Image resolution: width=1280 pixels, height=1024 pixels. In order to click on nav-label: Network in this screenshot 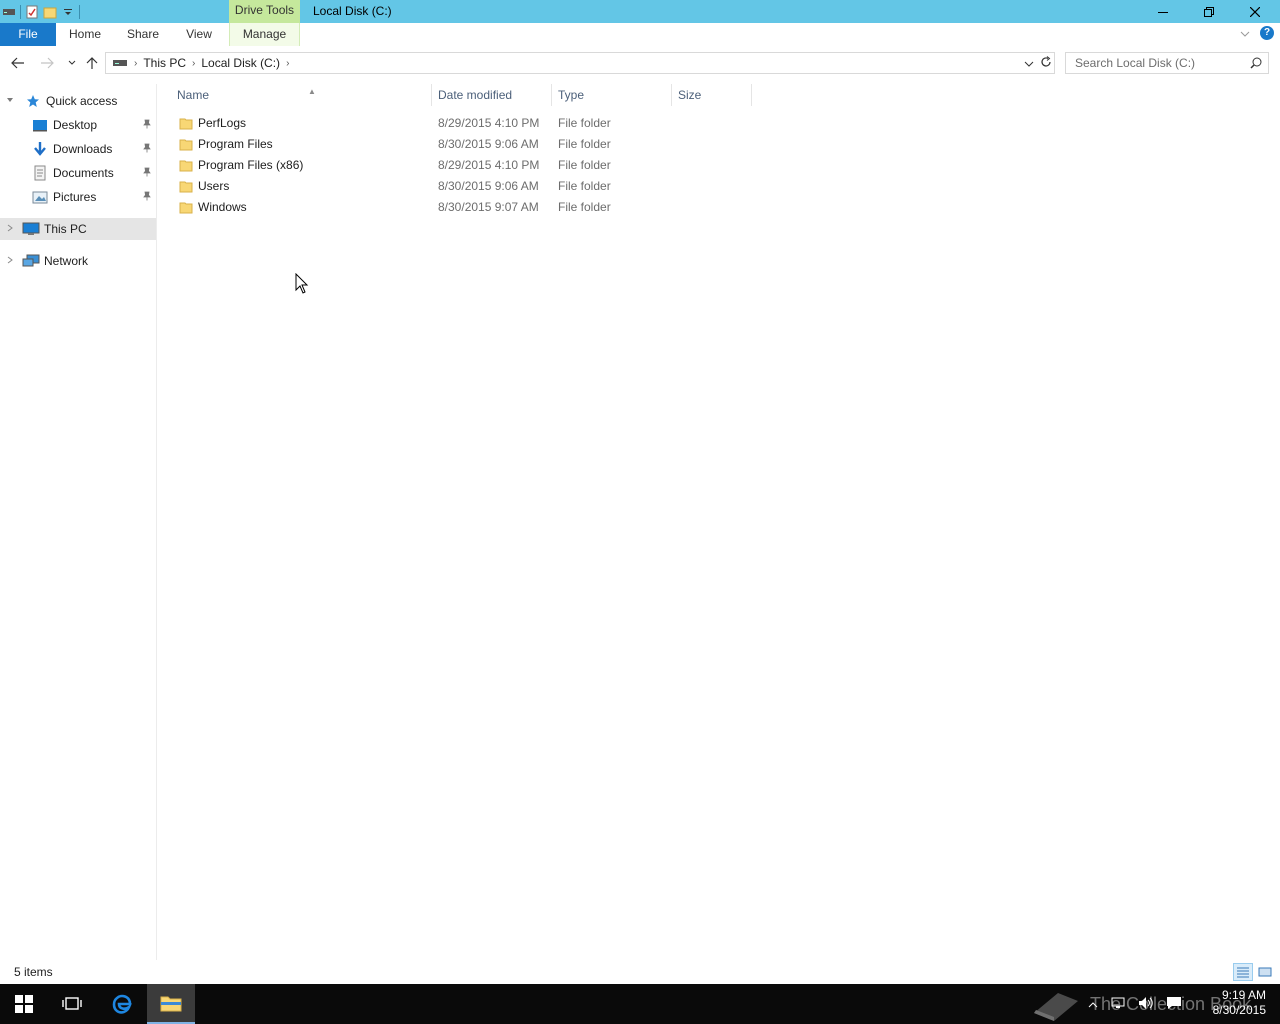, I will do `click(66, 261)`.